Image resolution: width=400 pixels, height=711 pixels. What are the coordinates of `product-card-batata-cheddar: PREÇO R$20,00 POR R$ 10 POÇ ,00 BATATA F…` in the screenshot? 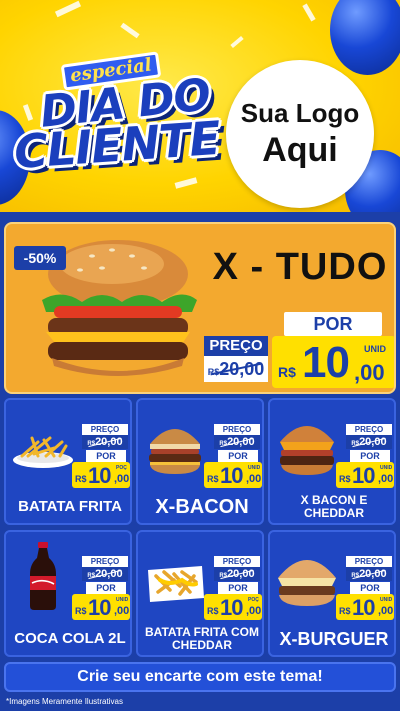 It's located at (200, 593).